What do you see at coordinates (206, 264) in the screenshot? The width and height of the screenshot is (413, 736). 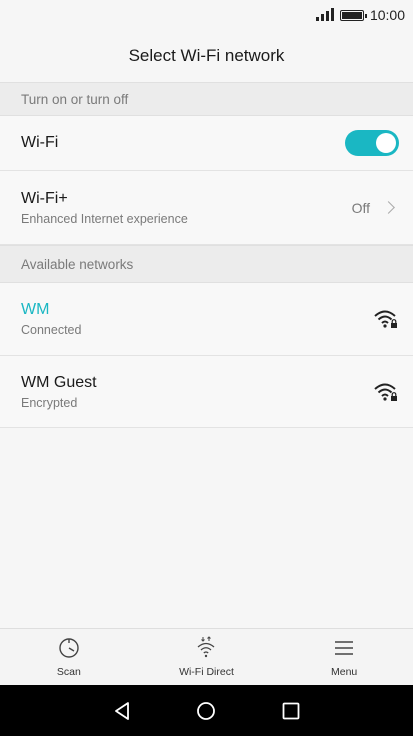 I see `section-header-available: Available networks` at bounding box center [206, 264].